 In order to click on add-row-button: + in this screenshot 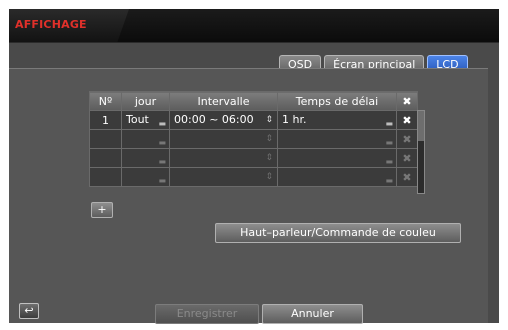, I will do `click(102, 210)`.